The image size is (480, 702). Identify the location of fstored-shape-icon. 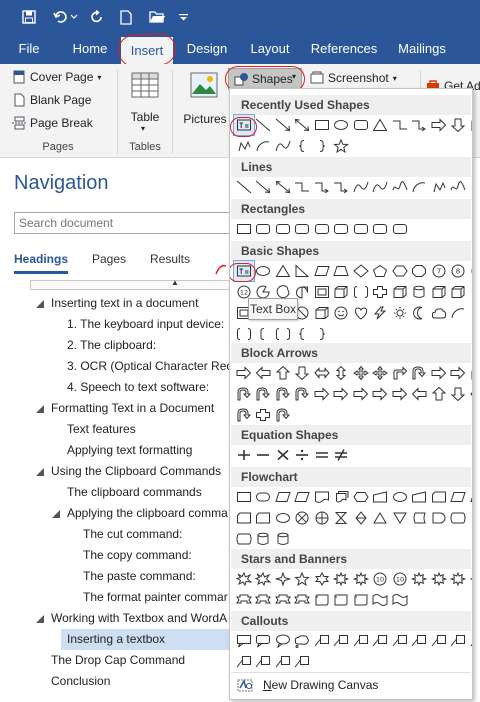
(470, 518).